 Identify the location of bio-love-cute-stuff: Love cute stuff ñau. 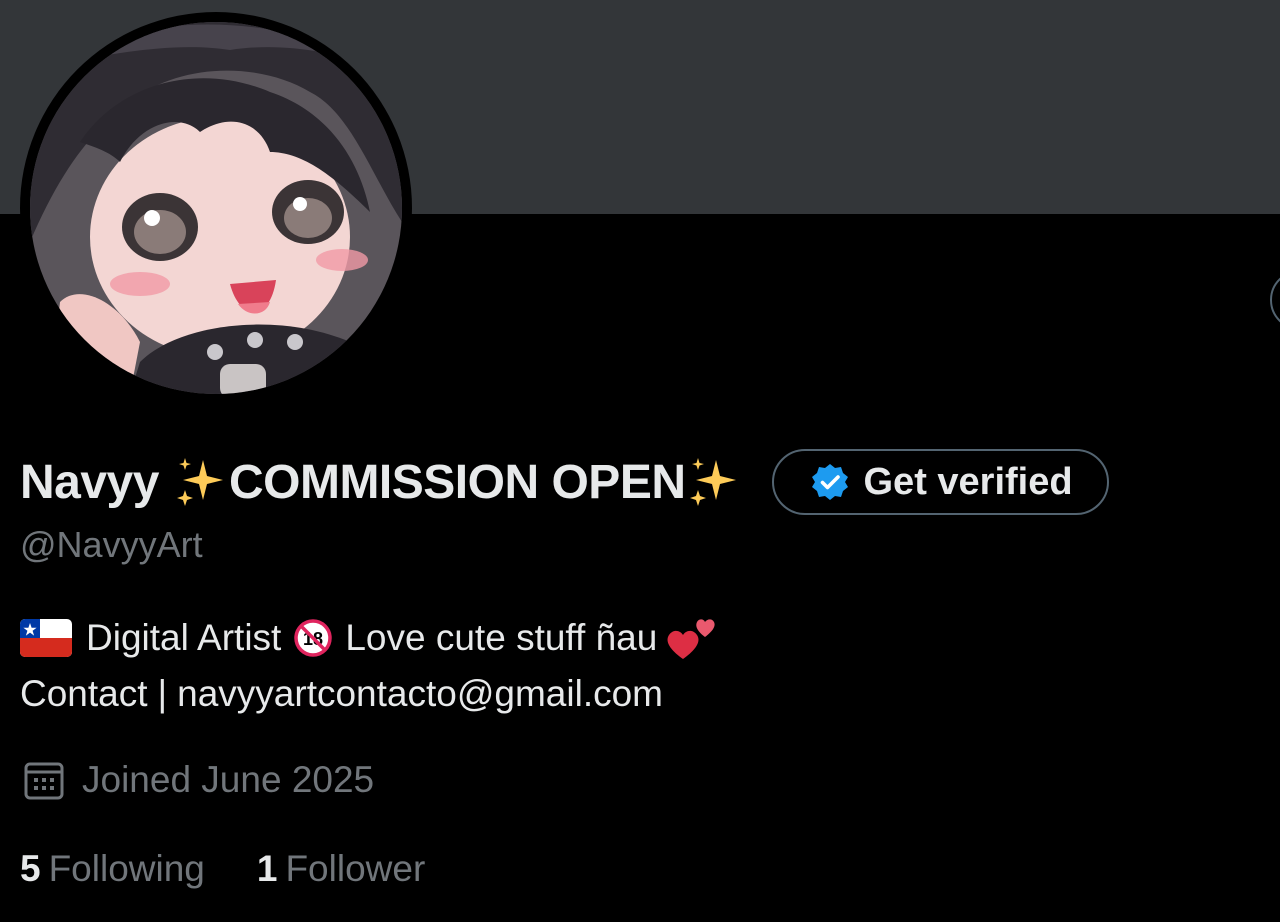
(501, 637).